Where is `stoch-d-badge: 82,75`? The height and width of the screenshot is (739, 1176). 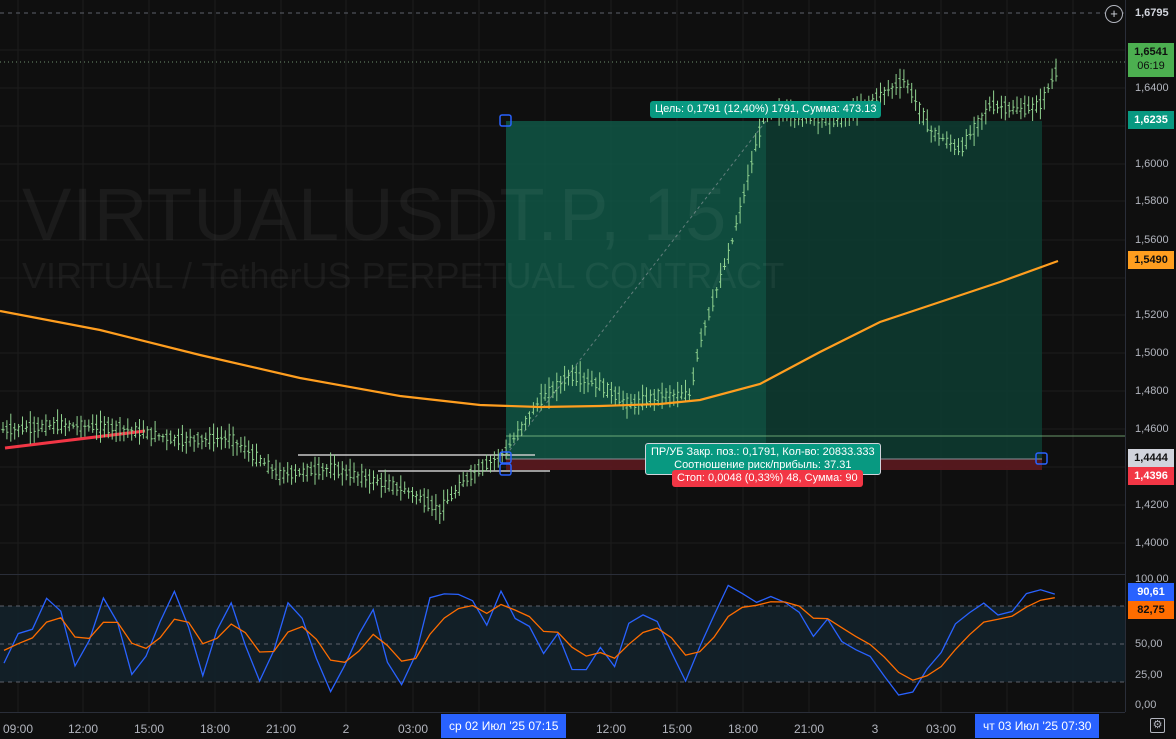 stoch-d-badge: 82,75 is located at coordinates (1151, 610).